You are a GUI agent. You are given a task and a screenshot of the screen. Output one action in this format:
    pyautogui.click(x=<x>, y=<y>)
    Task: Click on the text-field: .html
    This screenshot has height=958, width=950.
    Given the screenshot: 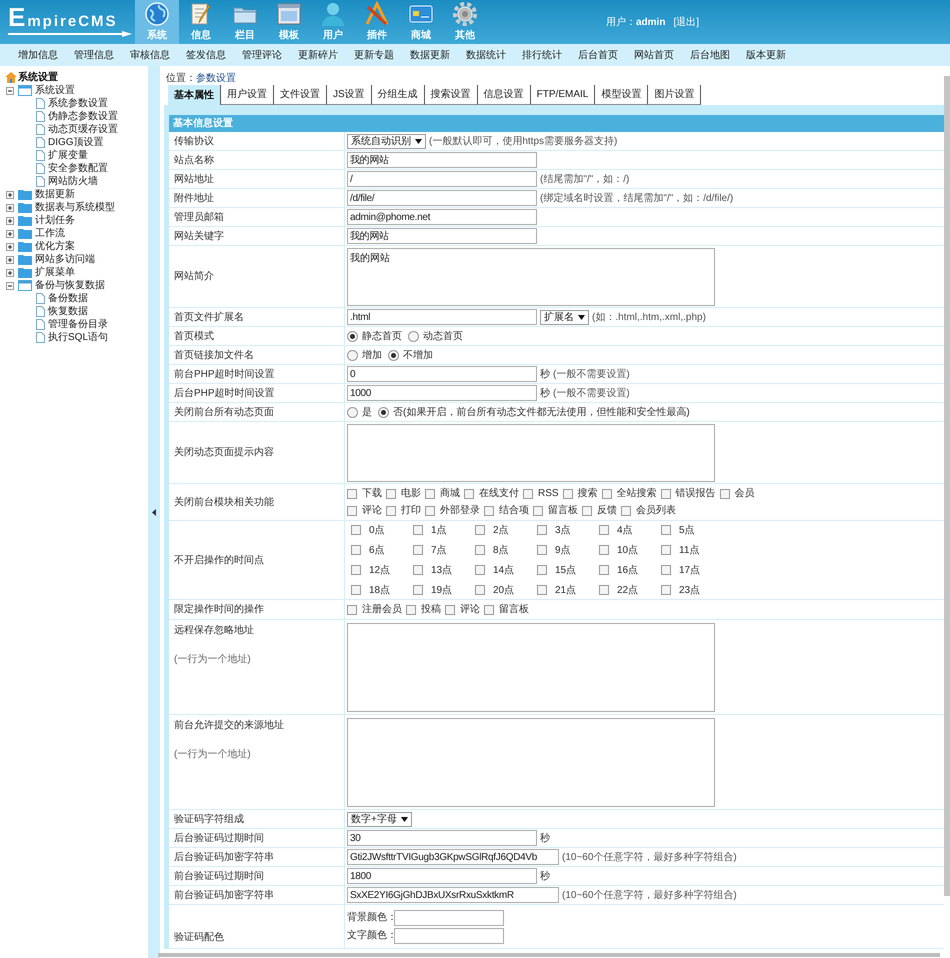 What is the action you would take?
    pyautogui.click(x=442, y=317)
    